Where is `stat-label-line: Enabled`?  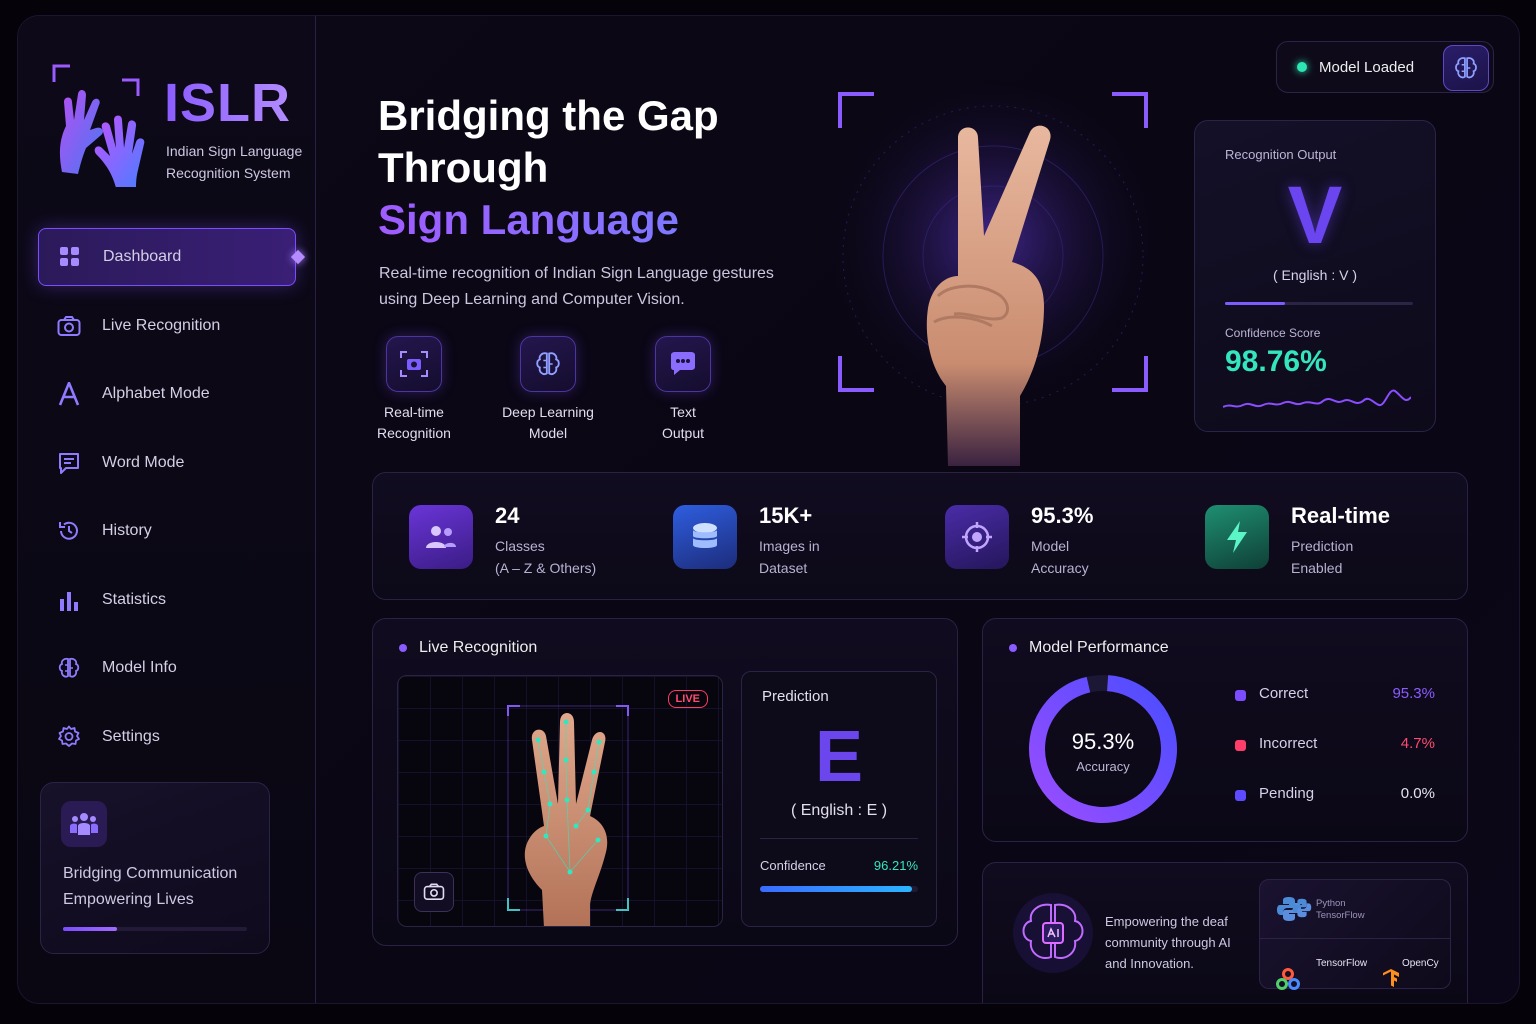 stat-label-line: Enabled is located at coordinates (1317, 568).